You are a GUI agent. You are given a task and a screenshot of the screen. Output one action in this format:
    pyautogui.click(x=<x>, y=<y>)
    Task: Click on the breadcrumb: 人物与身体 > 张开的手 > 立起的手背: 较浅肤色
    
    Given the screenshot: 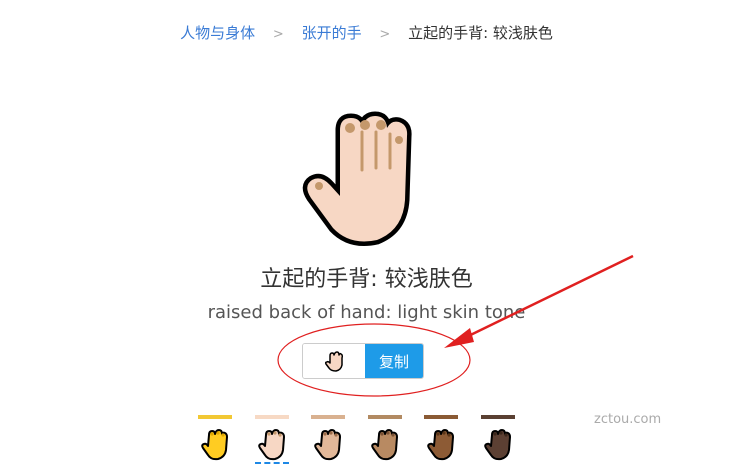 What is the action you would take?
    pyautogui.click(x=366, y=34)
    